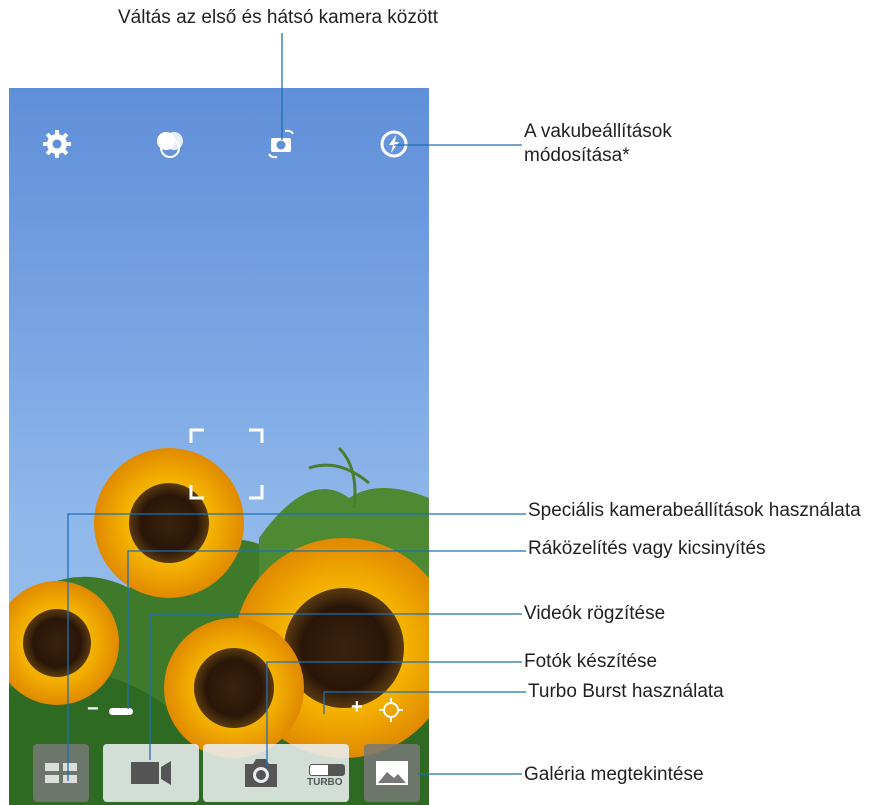  I want to click on callout-flash-line2: módosítása*, so click(577, 155).